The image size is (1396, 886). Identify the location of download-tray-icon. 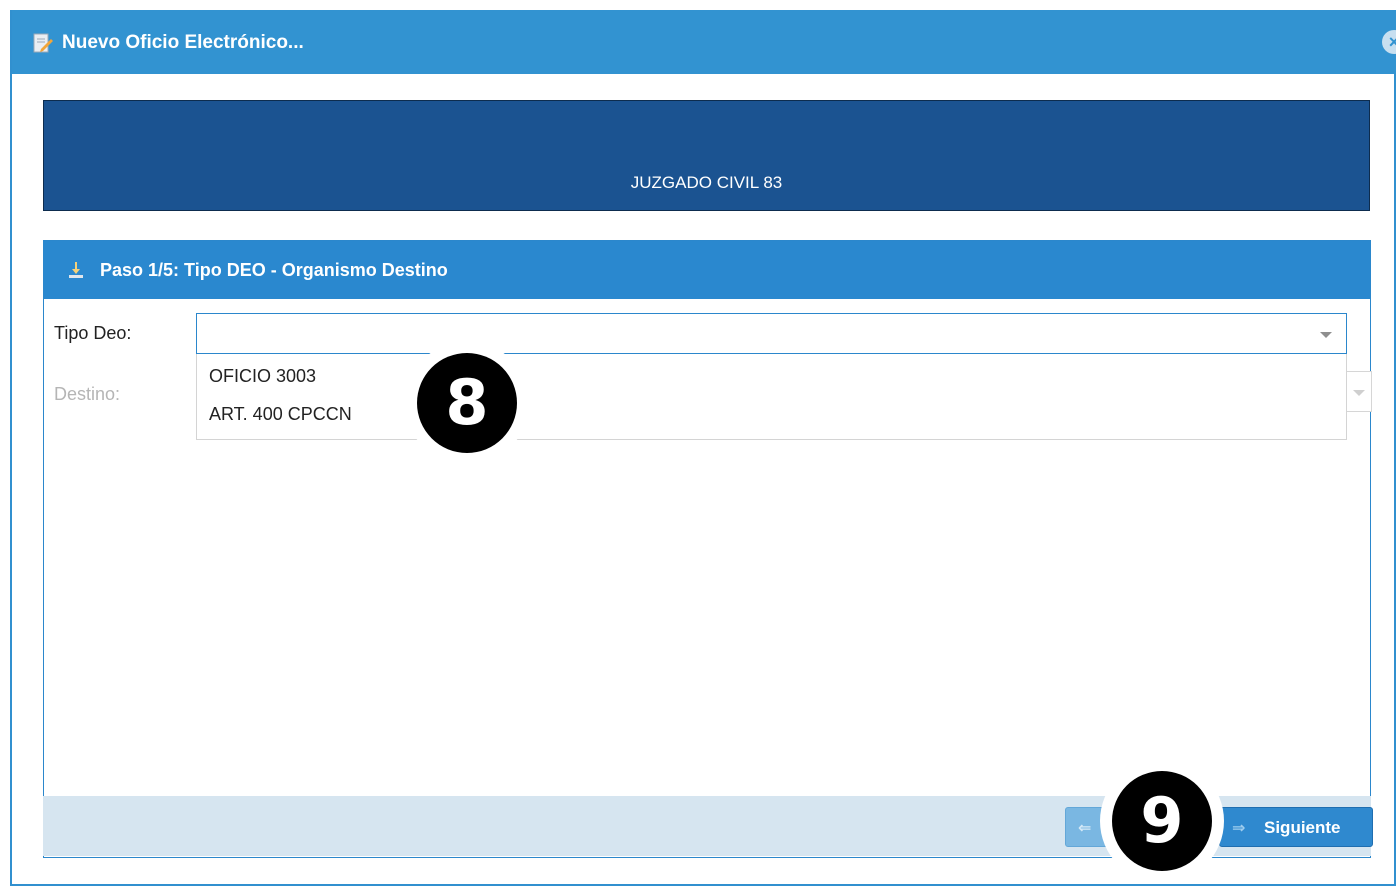
(76, 270).